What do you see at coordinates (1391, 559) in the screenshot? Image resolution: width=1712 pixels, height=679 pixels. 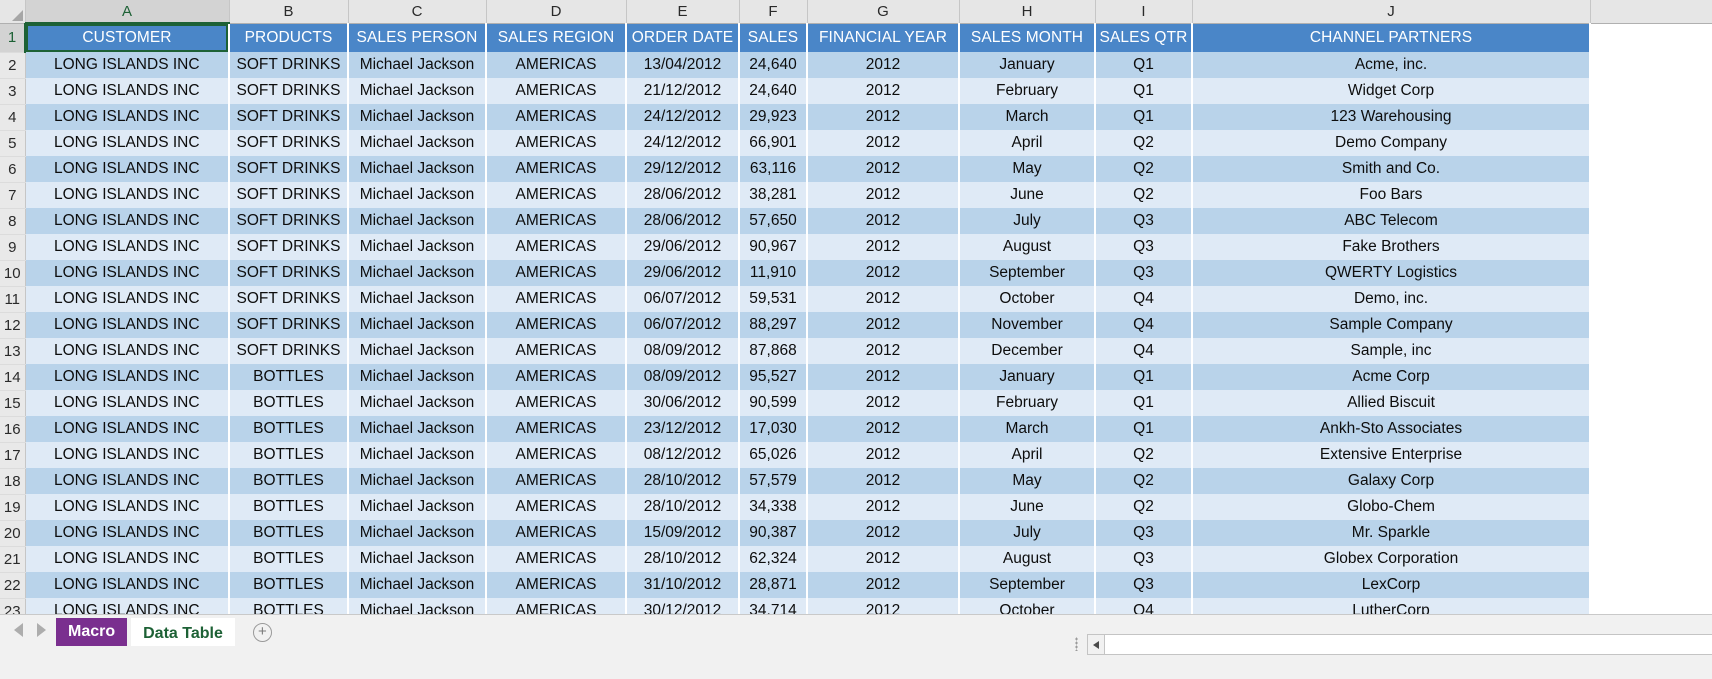 I see `cell-channel-partners: Globex Corporation` at bounding box center [1391, 559].